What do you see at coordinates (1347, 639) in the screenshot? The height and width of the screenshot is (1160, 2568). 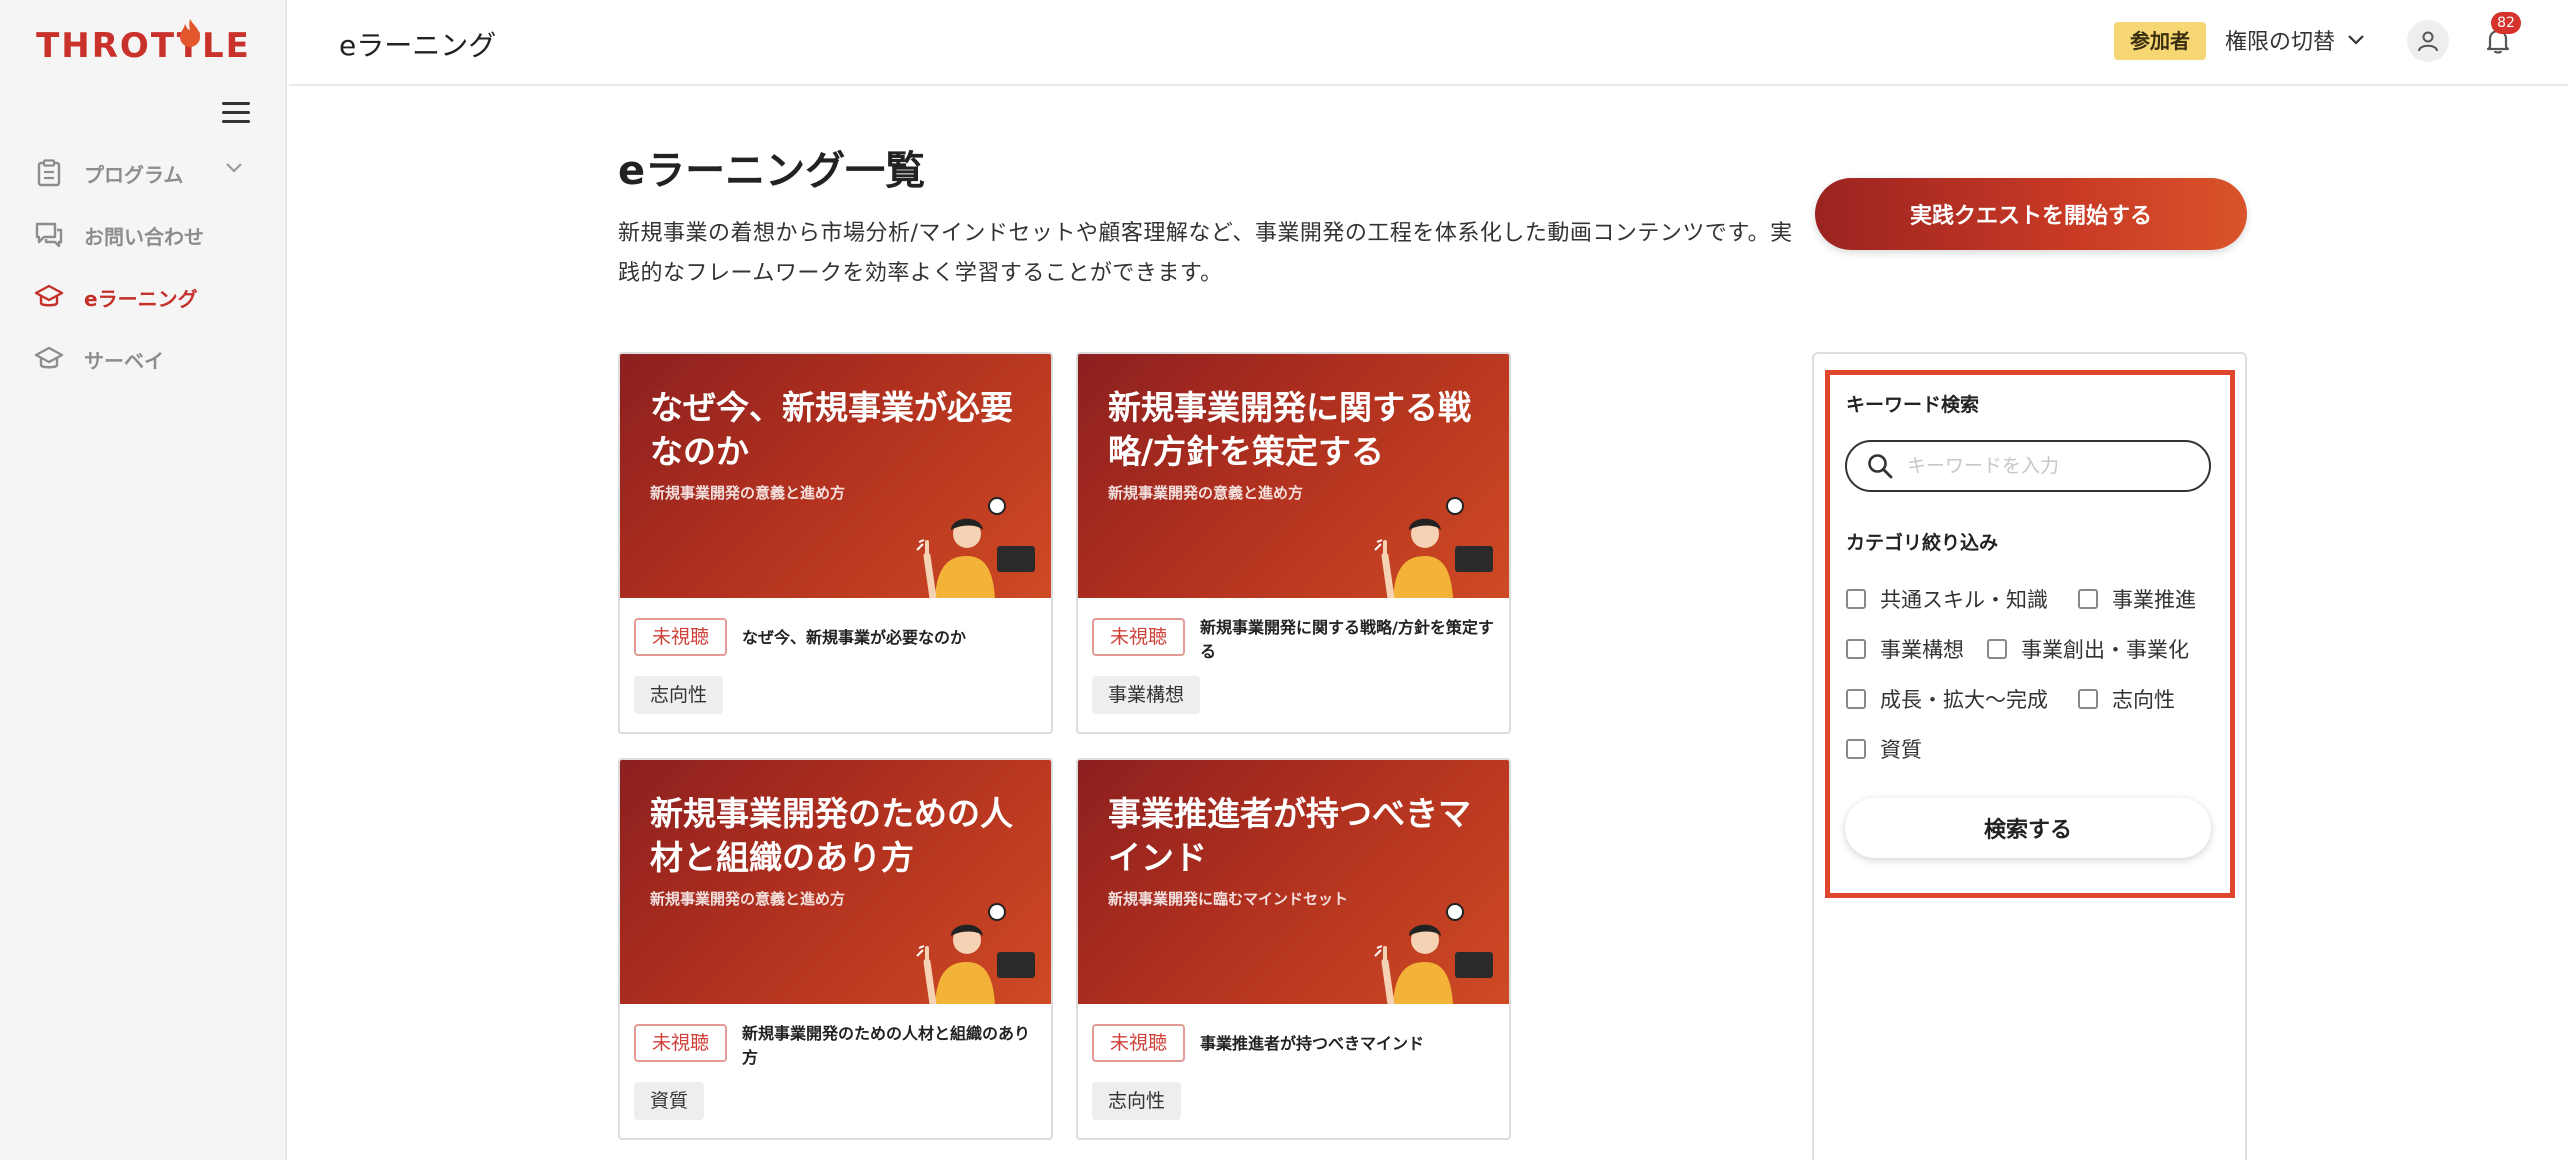 I see `card-title: 新規事業開発に関する戦略/方針を策定する` at bounding box center [1347, 639].